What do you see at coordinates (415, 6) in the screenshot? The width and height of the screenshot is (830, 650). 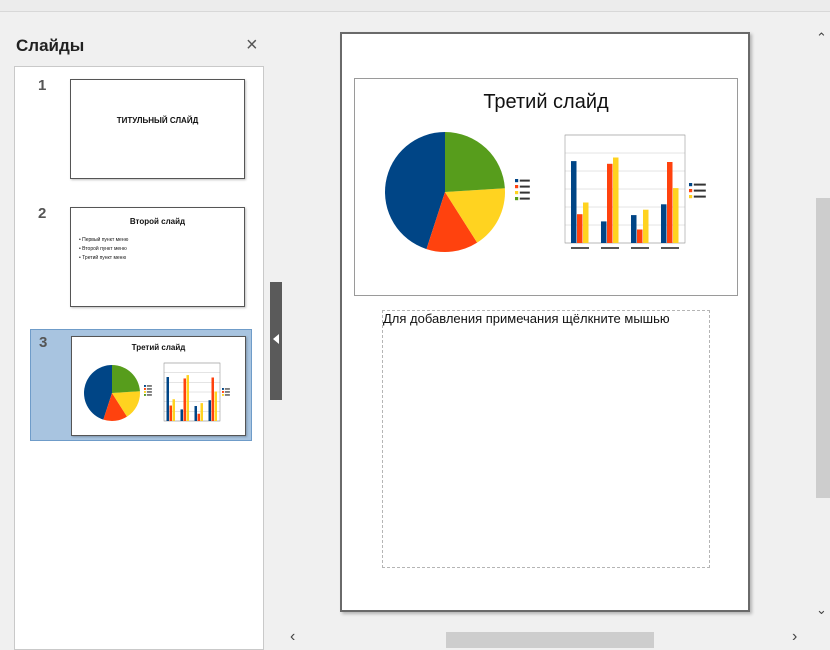 I see `top-toolbar-edge` at bounding box center [415, 6].